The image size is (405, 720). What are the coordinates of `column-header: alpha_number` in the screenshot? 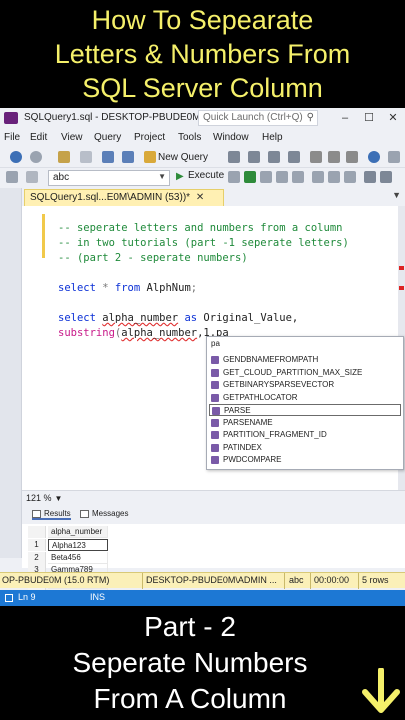 It's located at (78, 532).